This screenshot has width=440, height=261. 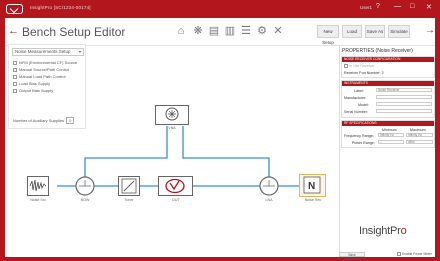 I want to click on output-coupler-block, so click(x=269, y=186).